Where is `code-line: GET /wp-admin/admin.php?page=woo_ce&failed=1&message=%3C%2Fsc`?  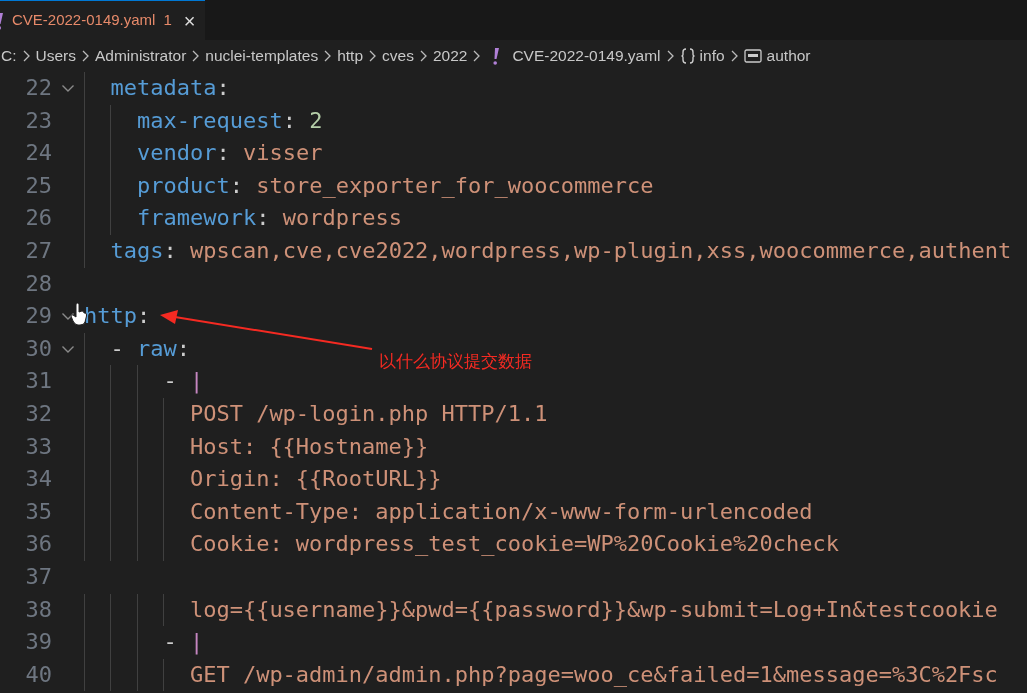 code-line: GET /wp-admin/admin.php?page=woo_ce&failed=1&message=%3C%2Fsc is located at coordinates (593, 674).